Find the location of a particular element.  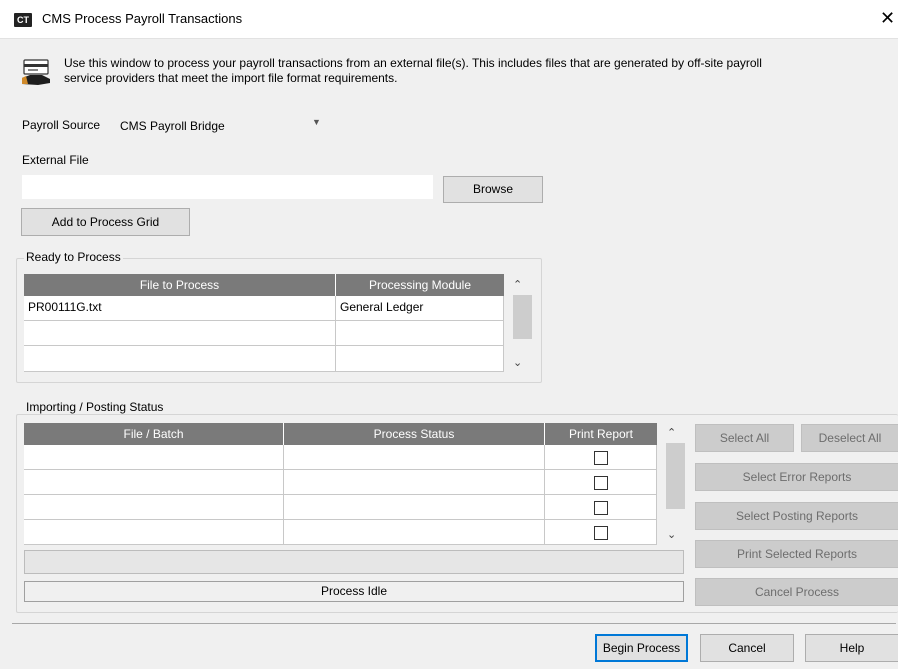

begin-process-button: Begin Process is located at coordinates (641, 648).